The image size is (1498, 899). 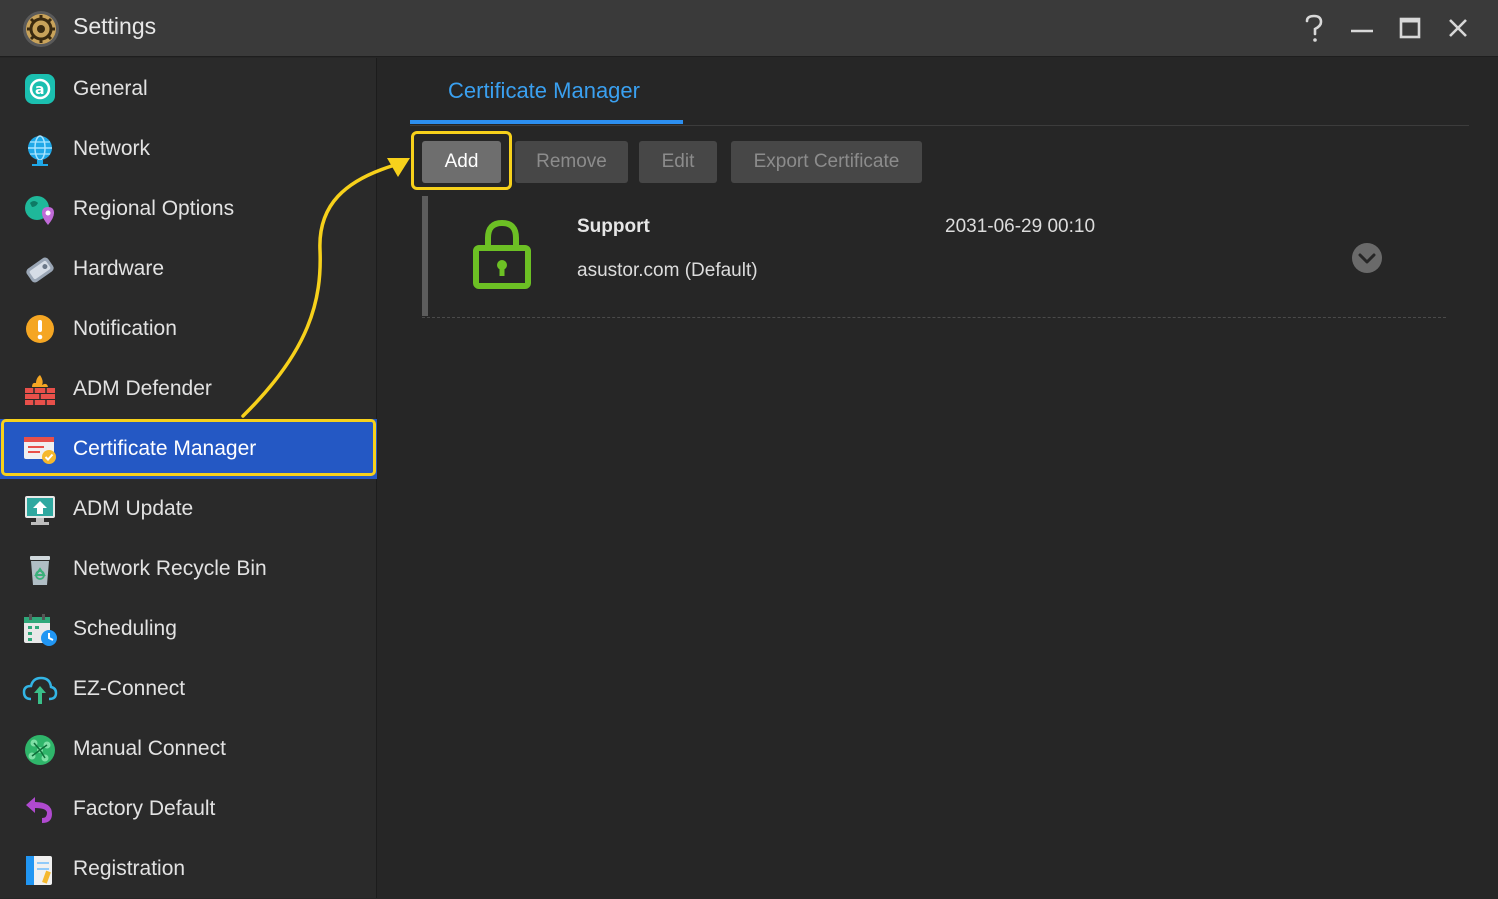 What do you see at coordinates (133, 508) in the screenshot?
I see `sidebar-item-label: ADM Update` at bounding box center [133, 508].